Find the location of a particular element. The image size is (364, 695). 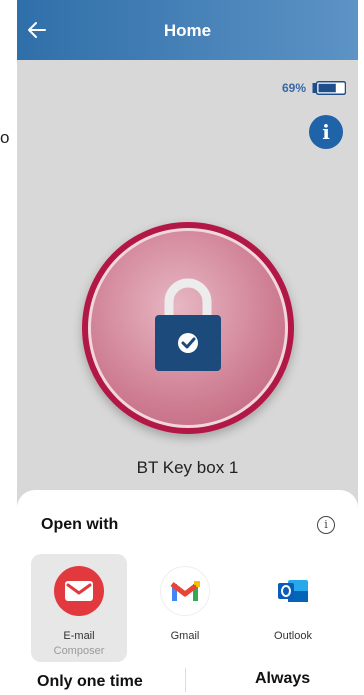

app-option-outlook: Outlook is located at coordinates (293, 608).